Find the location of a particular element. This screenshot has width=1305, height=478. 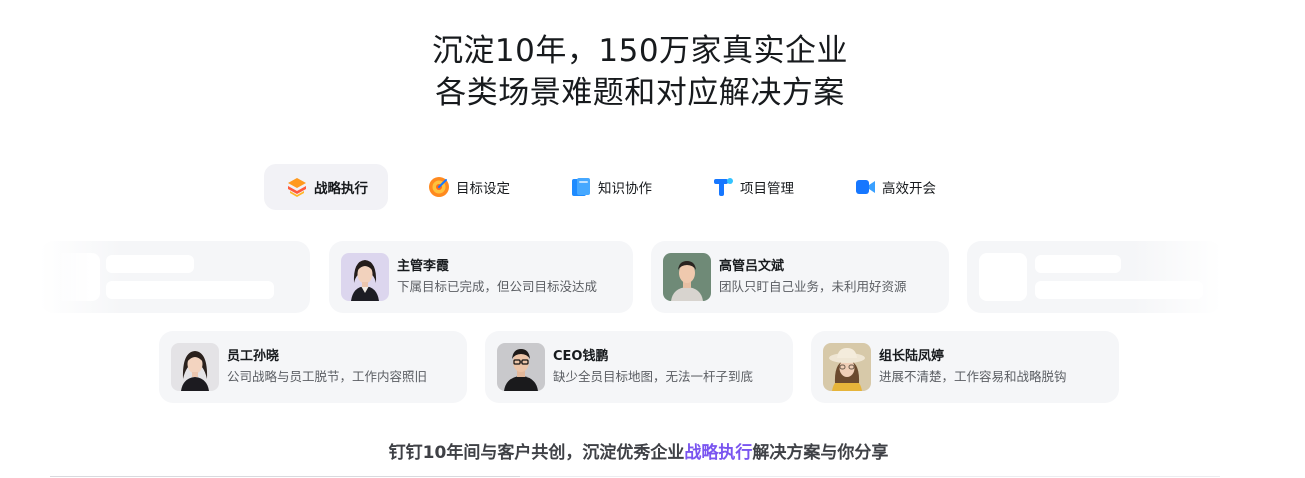

tab-label: 项目管理 is located at coordinates (767, 189).